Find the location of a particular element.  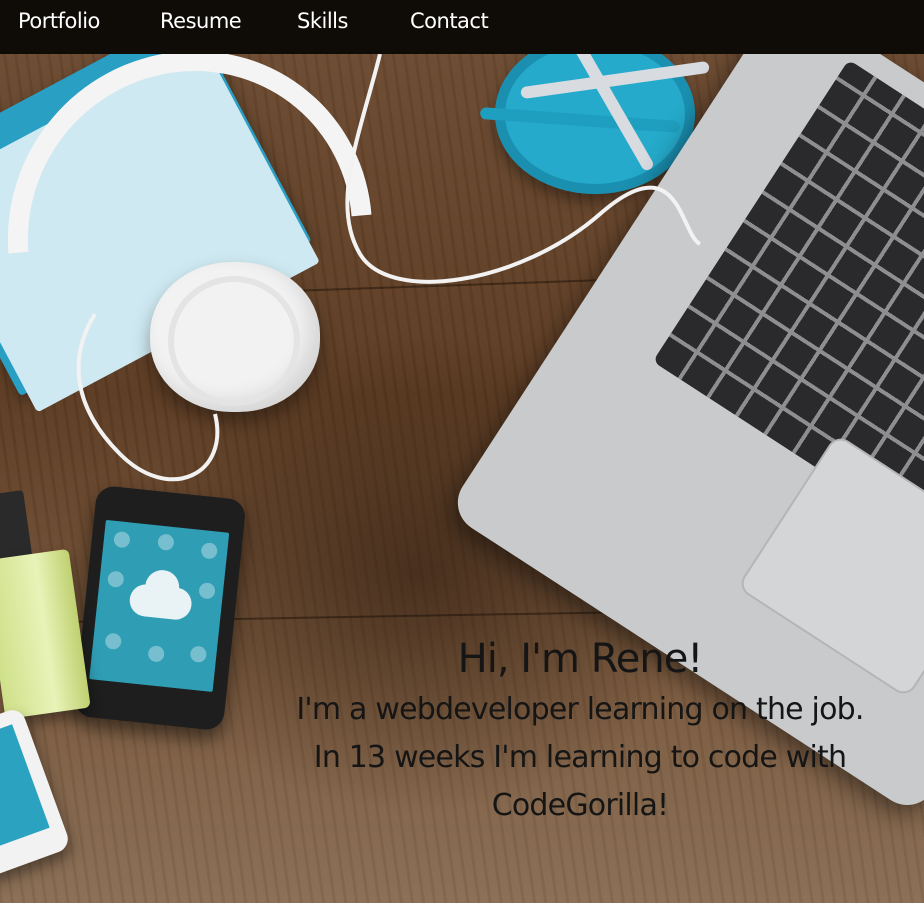

hero-title: Hi, I'm Rene! is located at coordinates (580, 659).